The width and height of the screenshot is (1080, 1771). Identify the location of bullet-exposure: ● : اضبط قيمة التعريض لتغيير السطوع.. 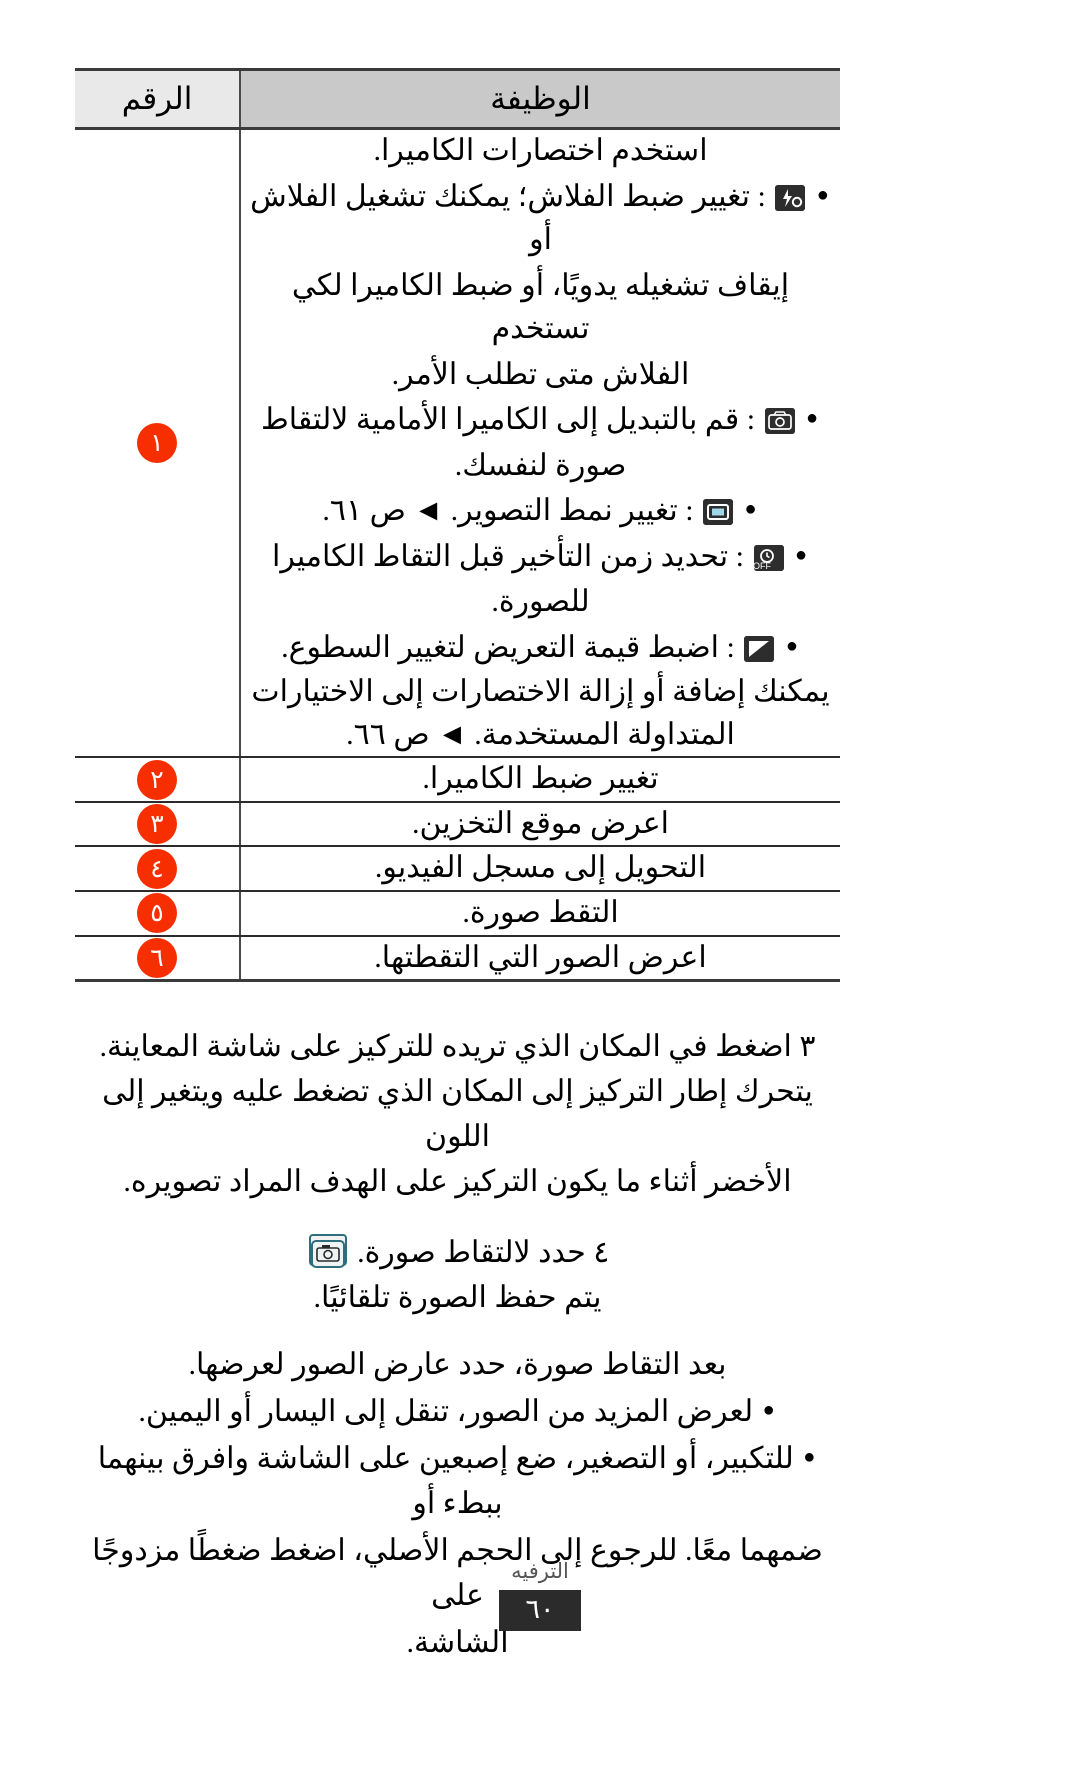
(540, 648).